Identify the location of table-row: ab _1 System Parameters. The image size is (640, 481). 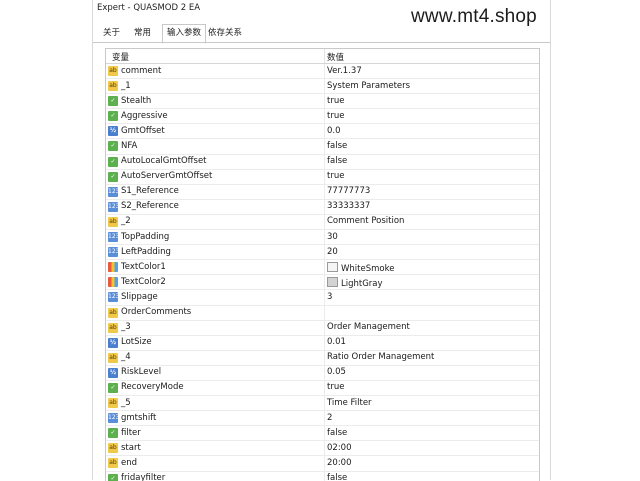
(322, 87).